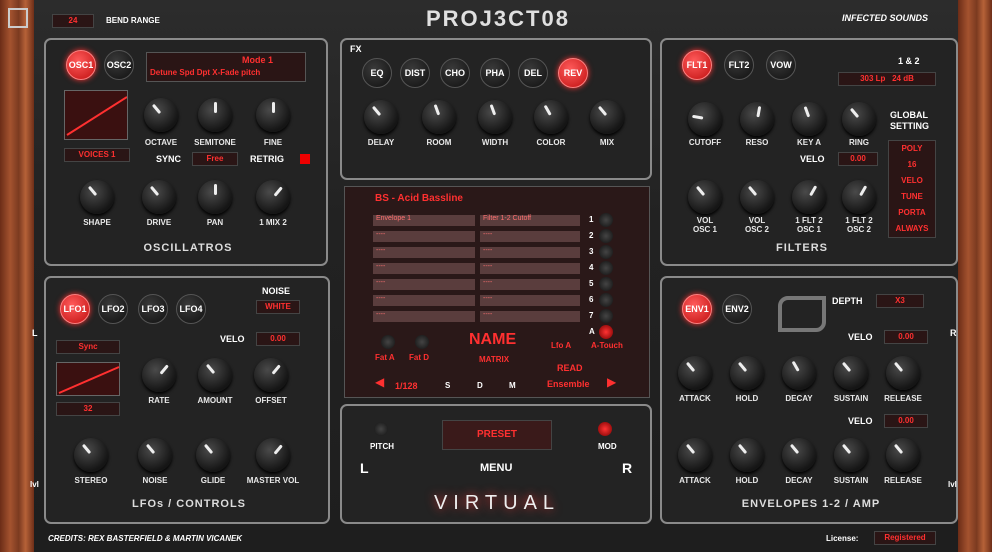 This screenshot has height=552, width=992. What do you see at coordinates (912, 212) in the screenshot?
I see `setting-porta: PORTA` at bounding box center [912, 212].